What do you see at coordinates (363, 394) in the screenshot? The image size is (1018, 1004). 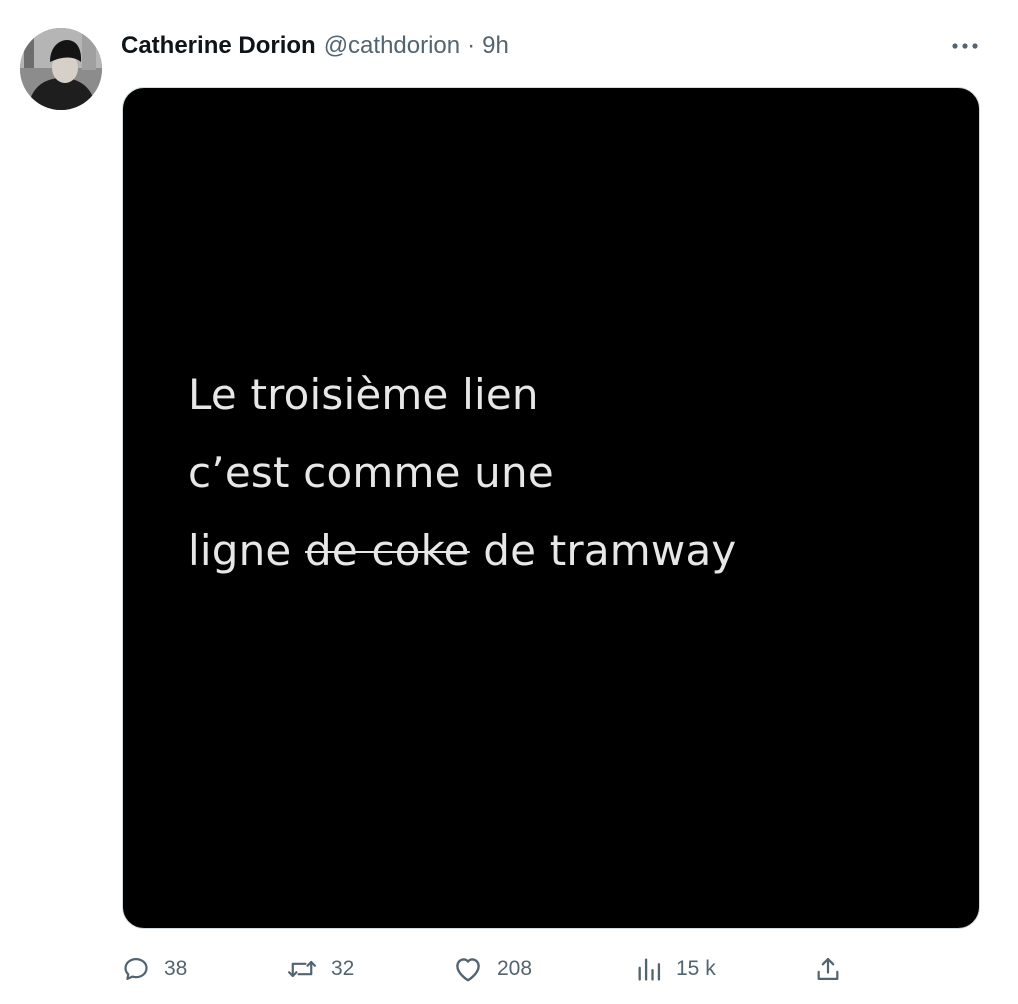 I see `media-text-line-1: Le troisième lien` at bounding box center [363, 394].